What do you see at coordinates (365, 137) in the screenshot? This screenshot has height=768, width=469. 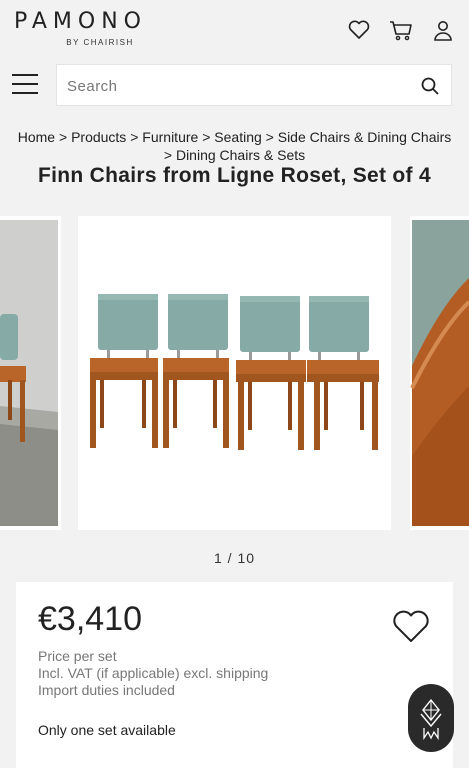 I see `breadcrumb-side-chairs: Side Chairs & Dining Chairs` at bounding box center [365, 137].